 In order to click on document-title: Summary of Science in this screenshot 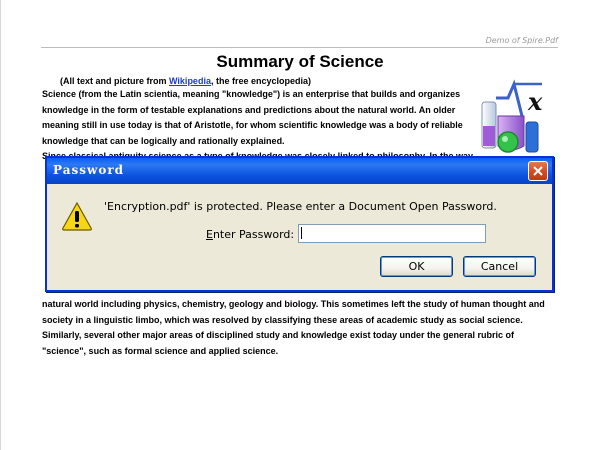, I will do `click(300, 61)`.